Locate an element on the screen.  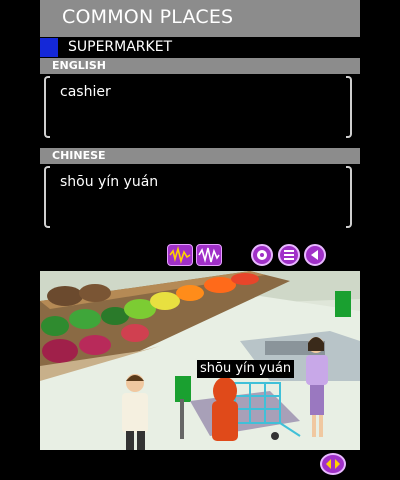
back-button is located at coordinates (315, 255).